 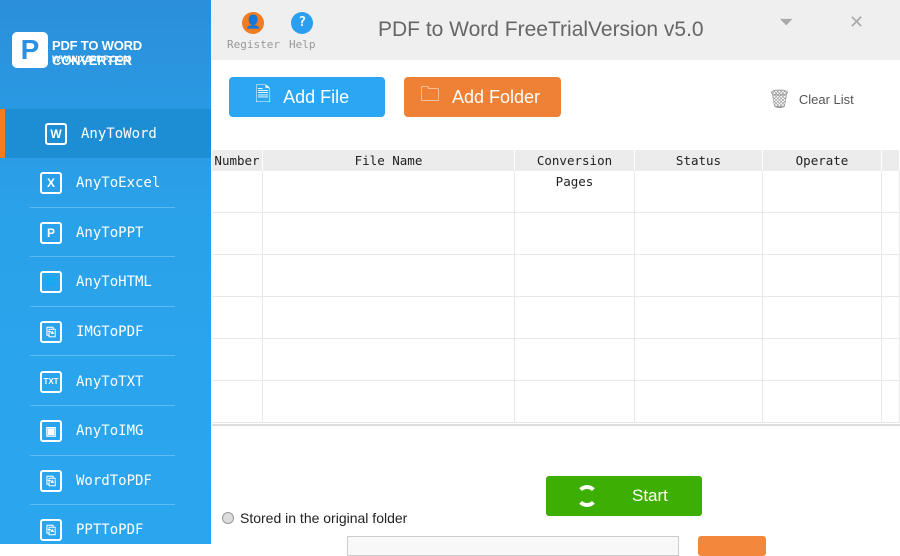 What do you see at coordinates (118, 183) in the screenshot?
I see `sidebar-item-label: AnyToExcel` at bounding box center [118, 183].